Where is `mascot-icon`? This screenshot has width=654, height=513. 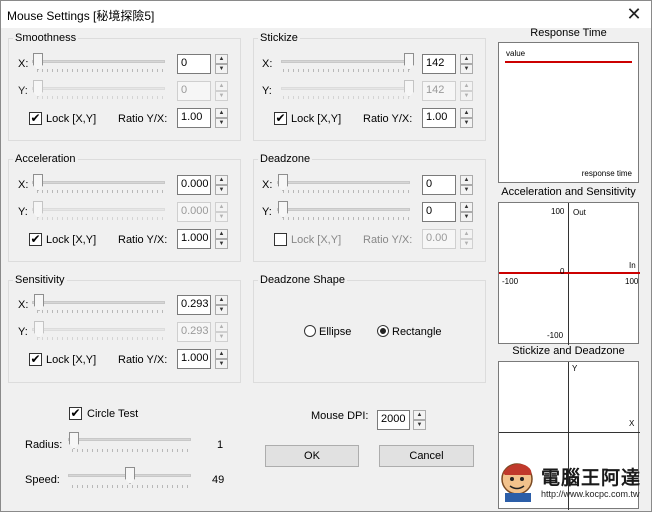 mascot-icon is located at coordinates (517, 482).